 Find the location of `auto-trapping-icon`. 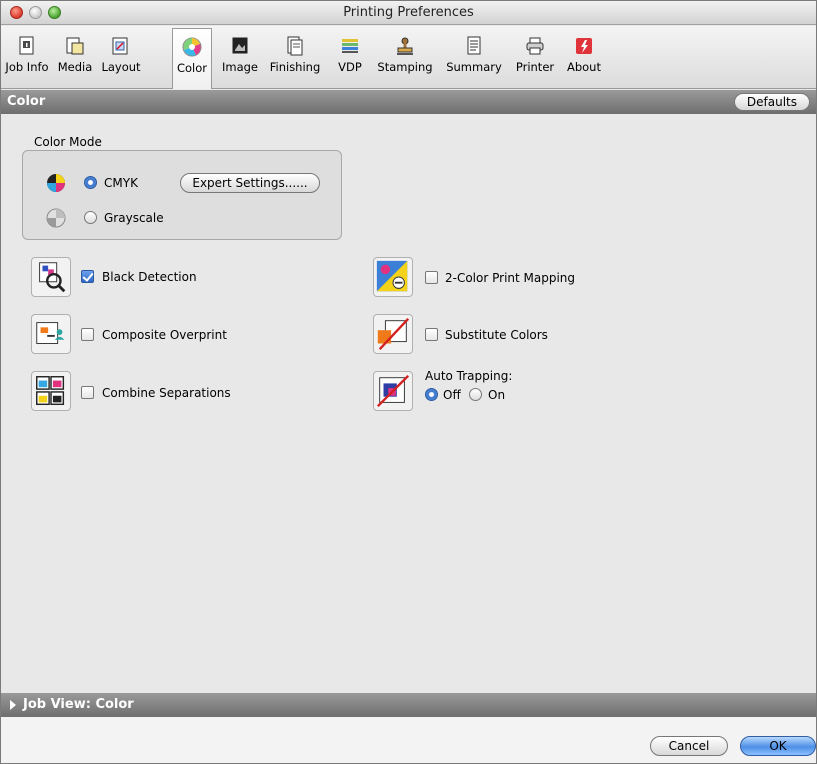

auto-trapping-icon is located at coordinates (393, 391).